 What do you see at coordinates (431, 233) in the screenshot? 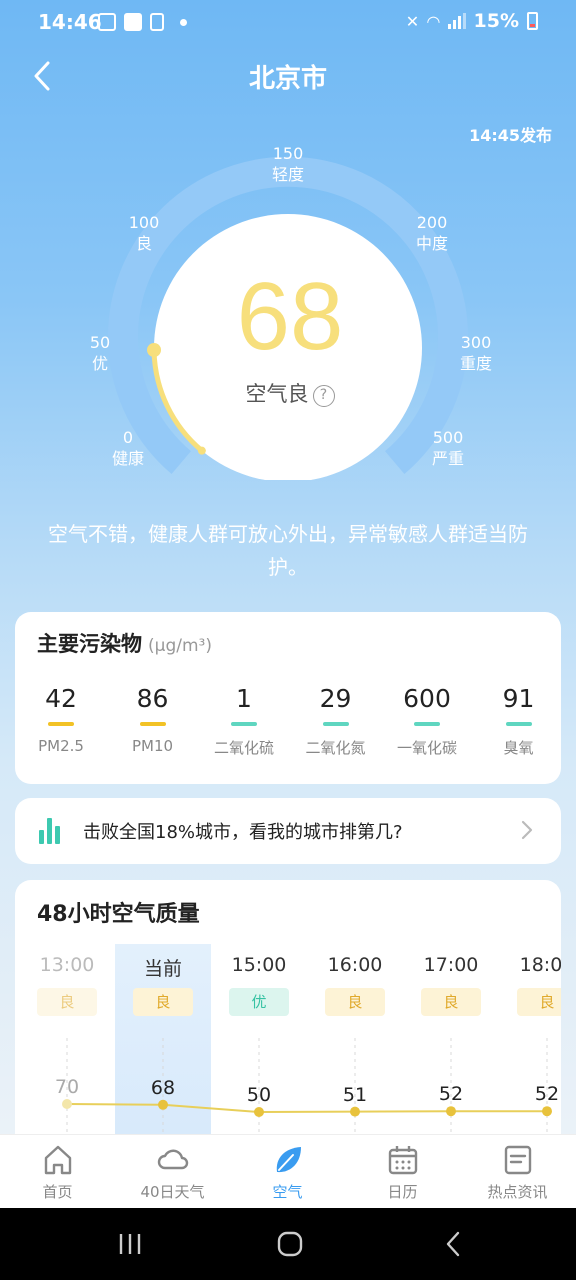
I see `tick-200: 200 中度` at bounding box center [431, 233].